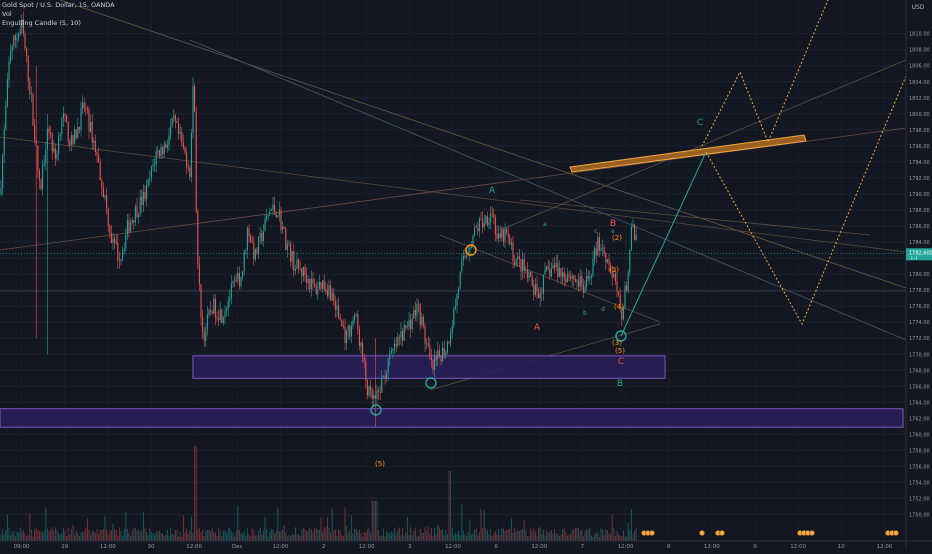  I want to click on wave-label: (5), so click(620, 351).